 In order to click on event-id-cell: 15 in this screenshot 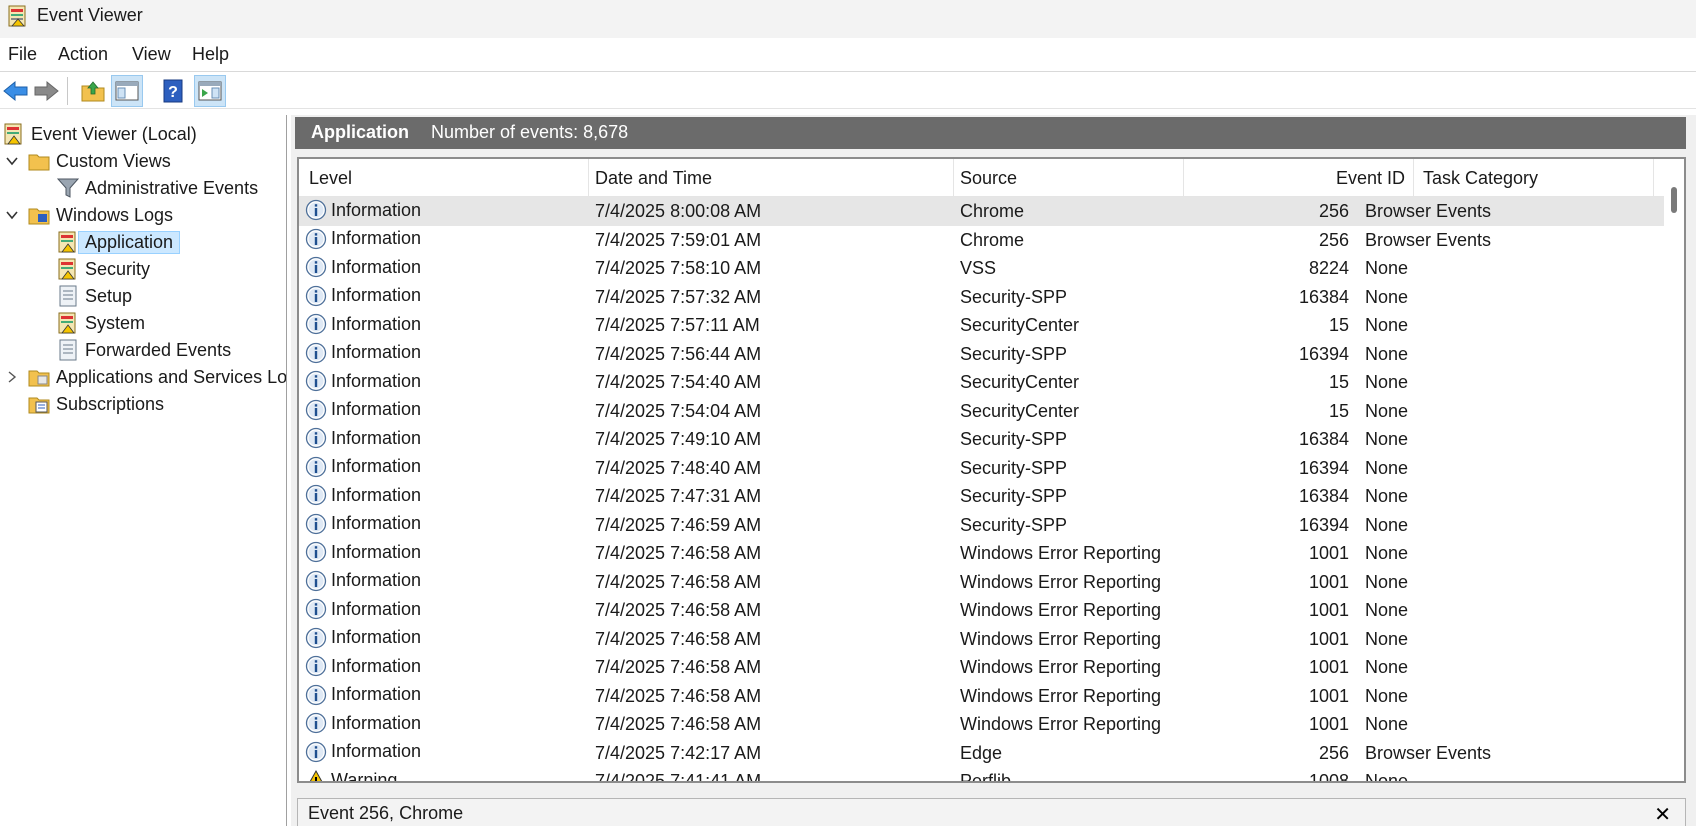, I will do `click(1338, 410)`.